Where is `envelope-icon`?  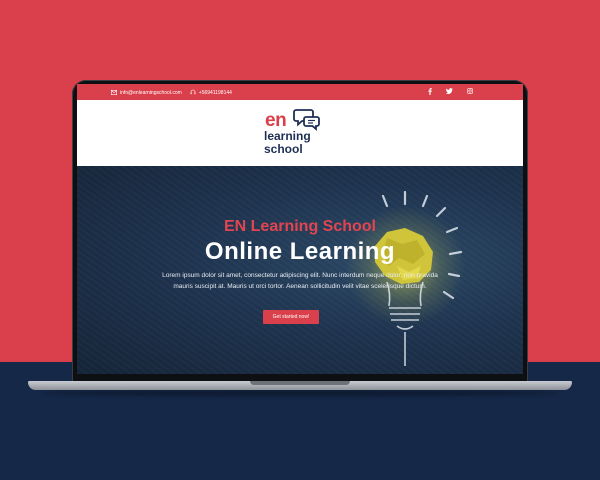
envelope-icon is located at coordinates (114, 93).